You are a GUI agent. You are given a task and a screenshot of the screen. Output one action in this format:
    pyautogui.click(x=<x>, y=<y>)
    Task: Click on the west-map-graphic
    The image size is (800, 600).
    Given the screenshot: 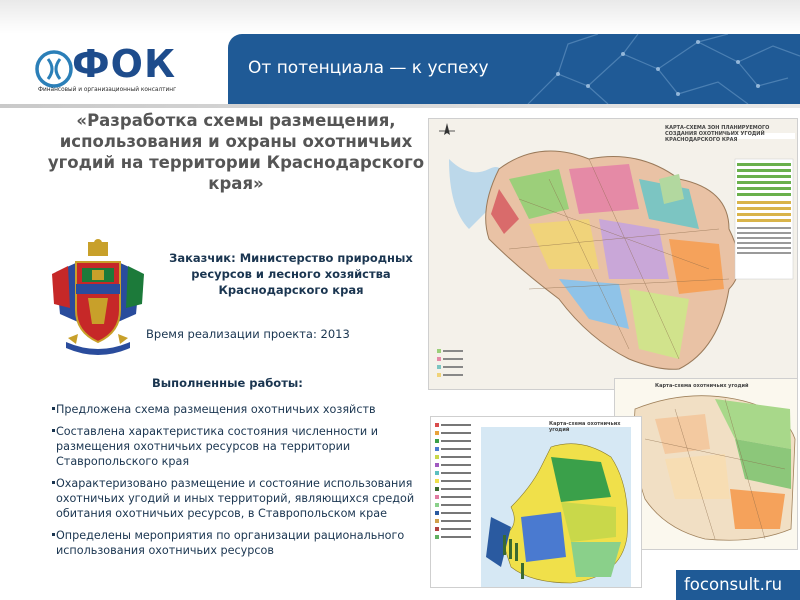 What is the action you would take?
    pyautogui.click(x=536, y=502)
    